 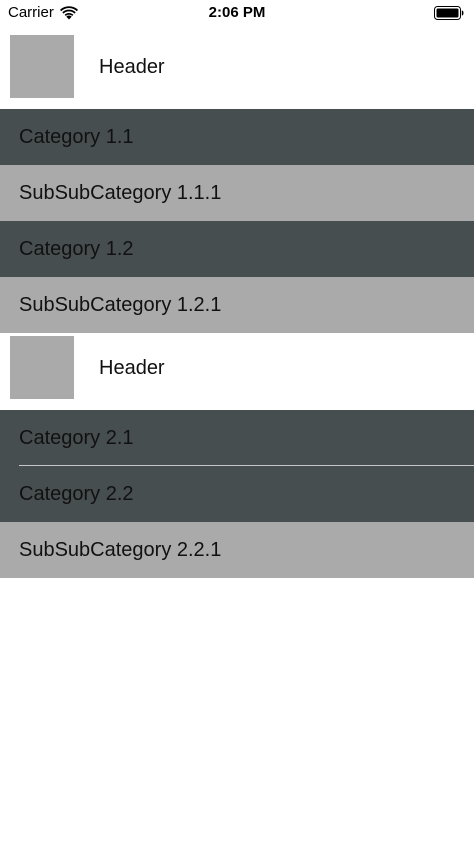 I want to click on category-row: Category 2.2, so click(x=237, y=494).